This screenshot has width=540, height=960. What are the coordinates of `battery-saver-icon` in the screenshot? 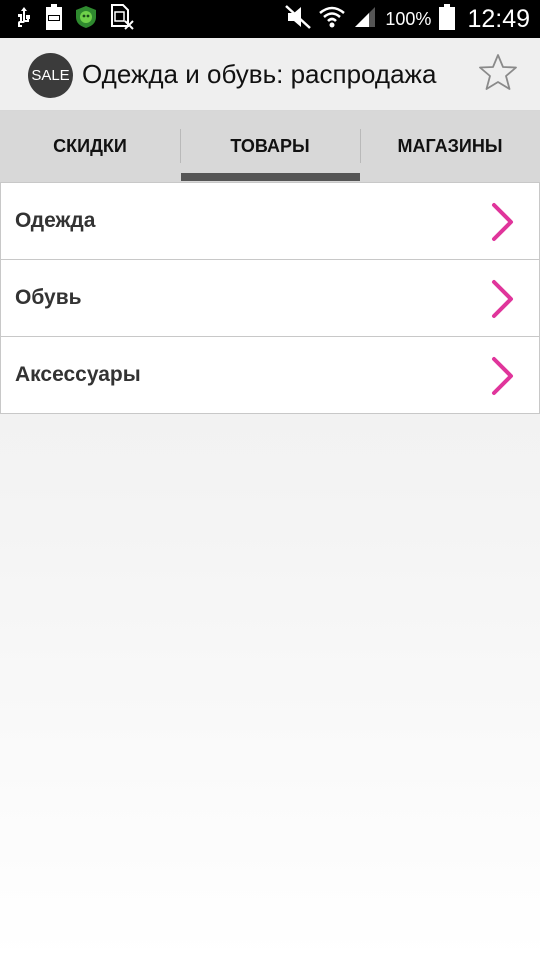 It's located at (54, 19).